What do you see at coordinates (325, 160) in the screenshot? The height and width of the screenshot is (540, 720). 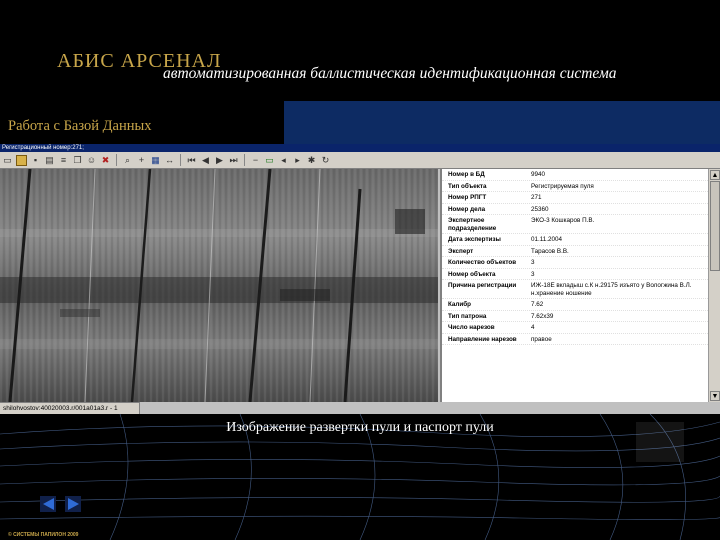 I see `rotate-icon: ↻` at bounding box center [325, 160].